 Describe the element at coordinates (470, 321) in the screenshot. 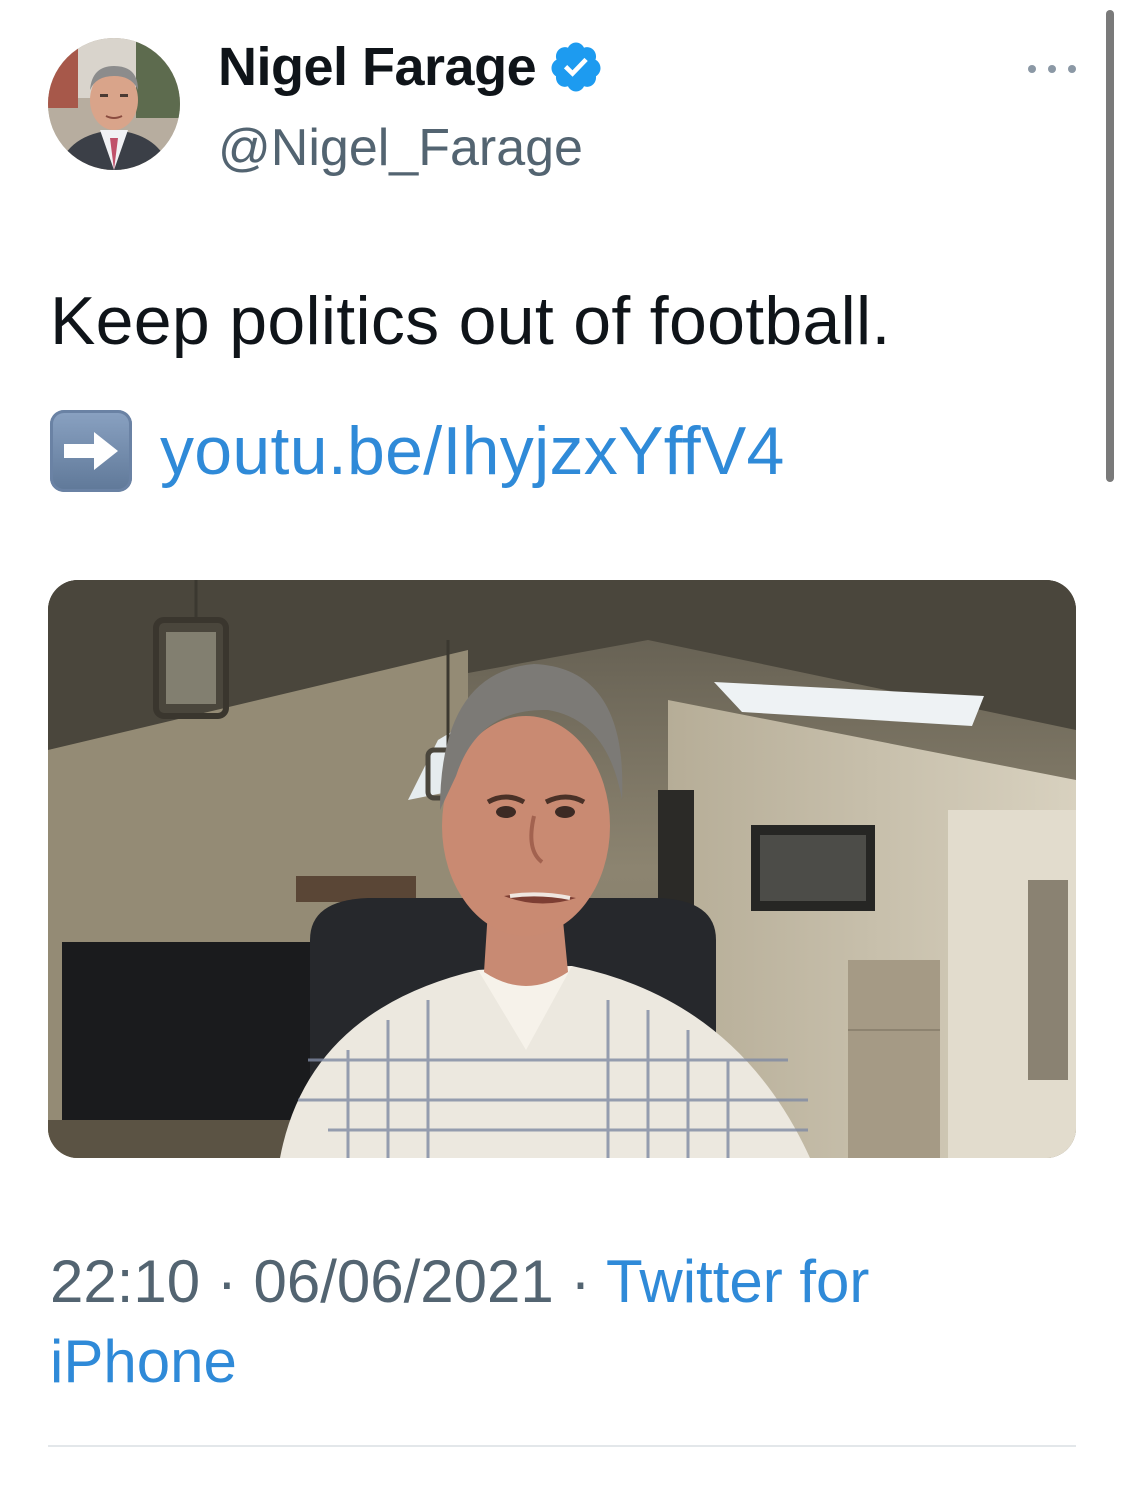

I see `tweet-text: Keep politics out of football.` at that location.